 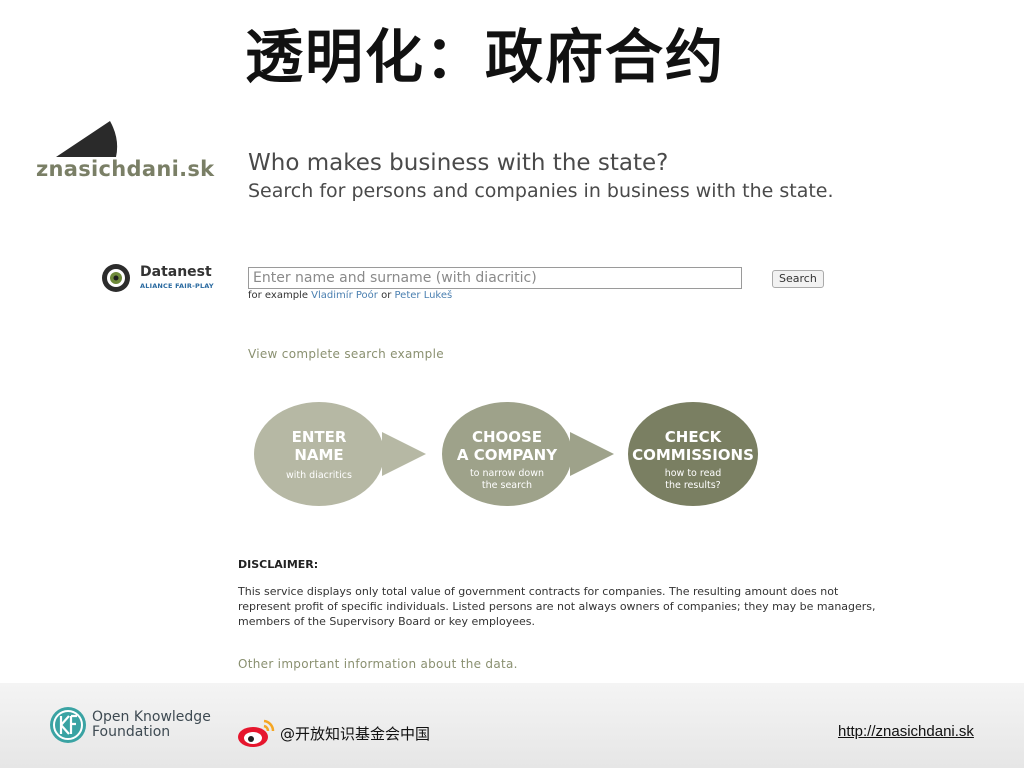 What do you see at coordinates (177, 286) in the screenshot?
I see `datanest-tagline: ALIANCE FAIR-PLAY` at bounding box center [177, 286].